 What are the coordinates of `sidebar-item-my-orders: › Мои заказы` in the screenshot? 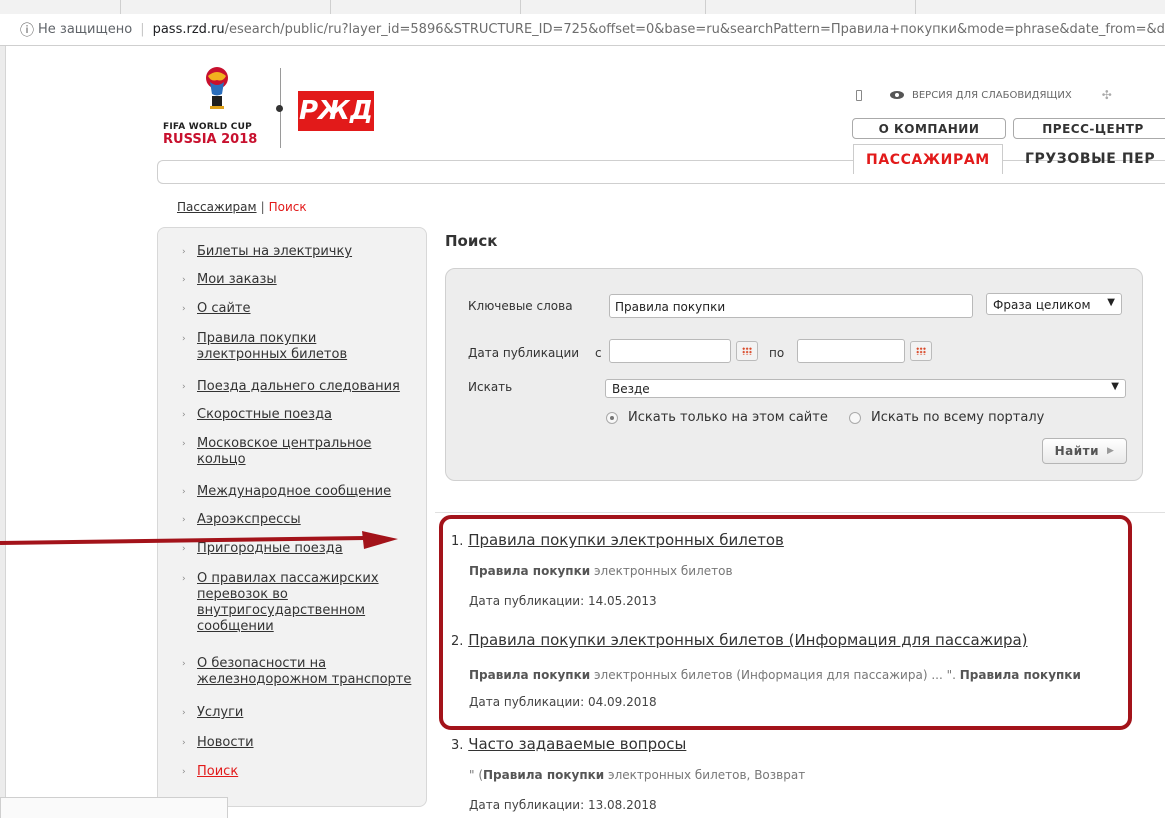 It's located at (229, 280).